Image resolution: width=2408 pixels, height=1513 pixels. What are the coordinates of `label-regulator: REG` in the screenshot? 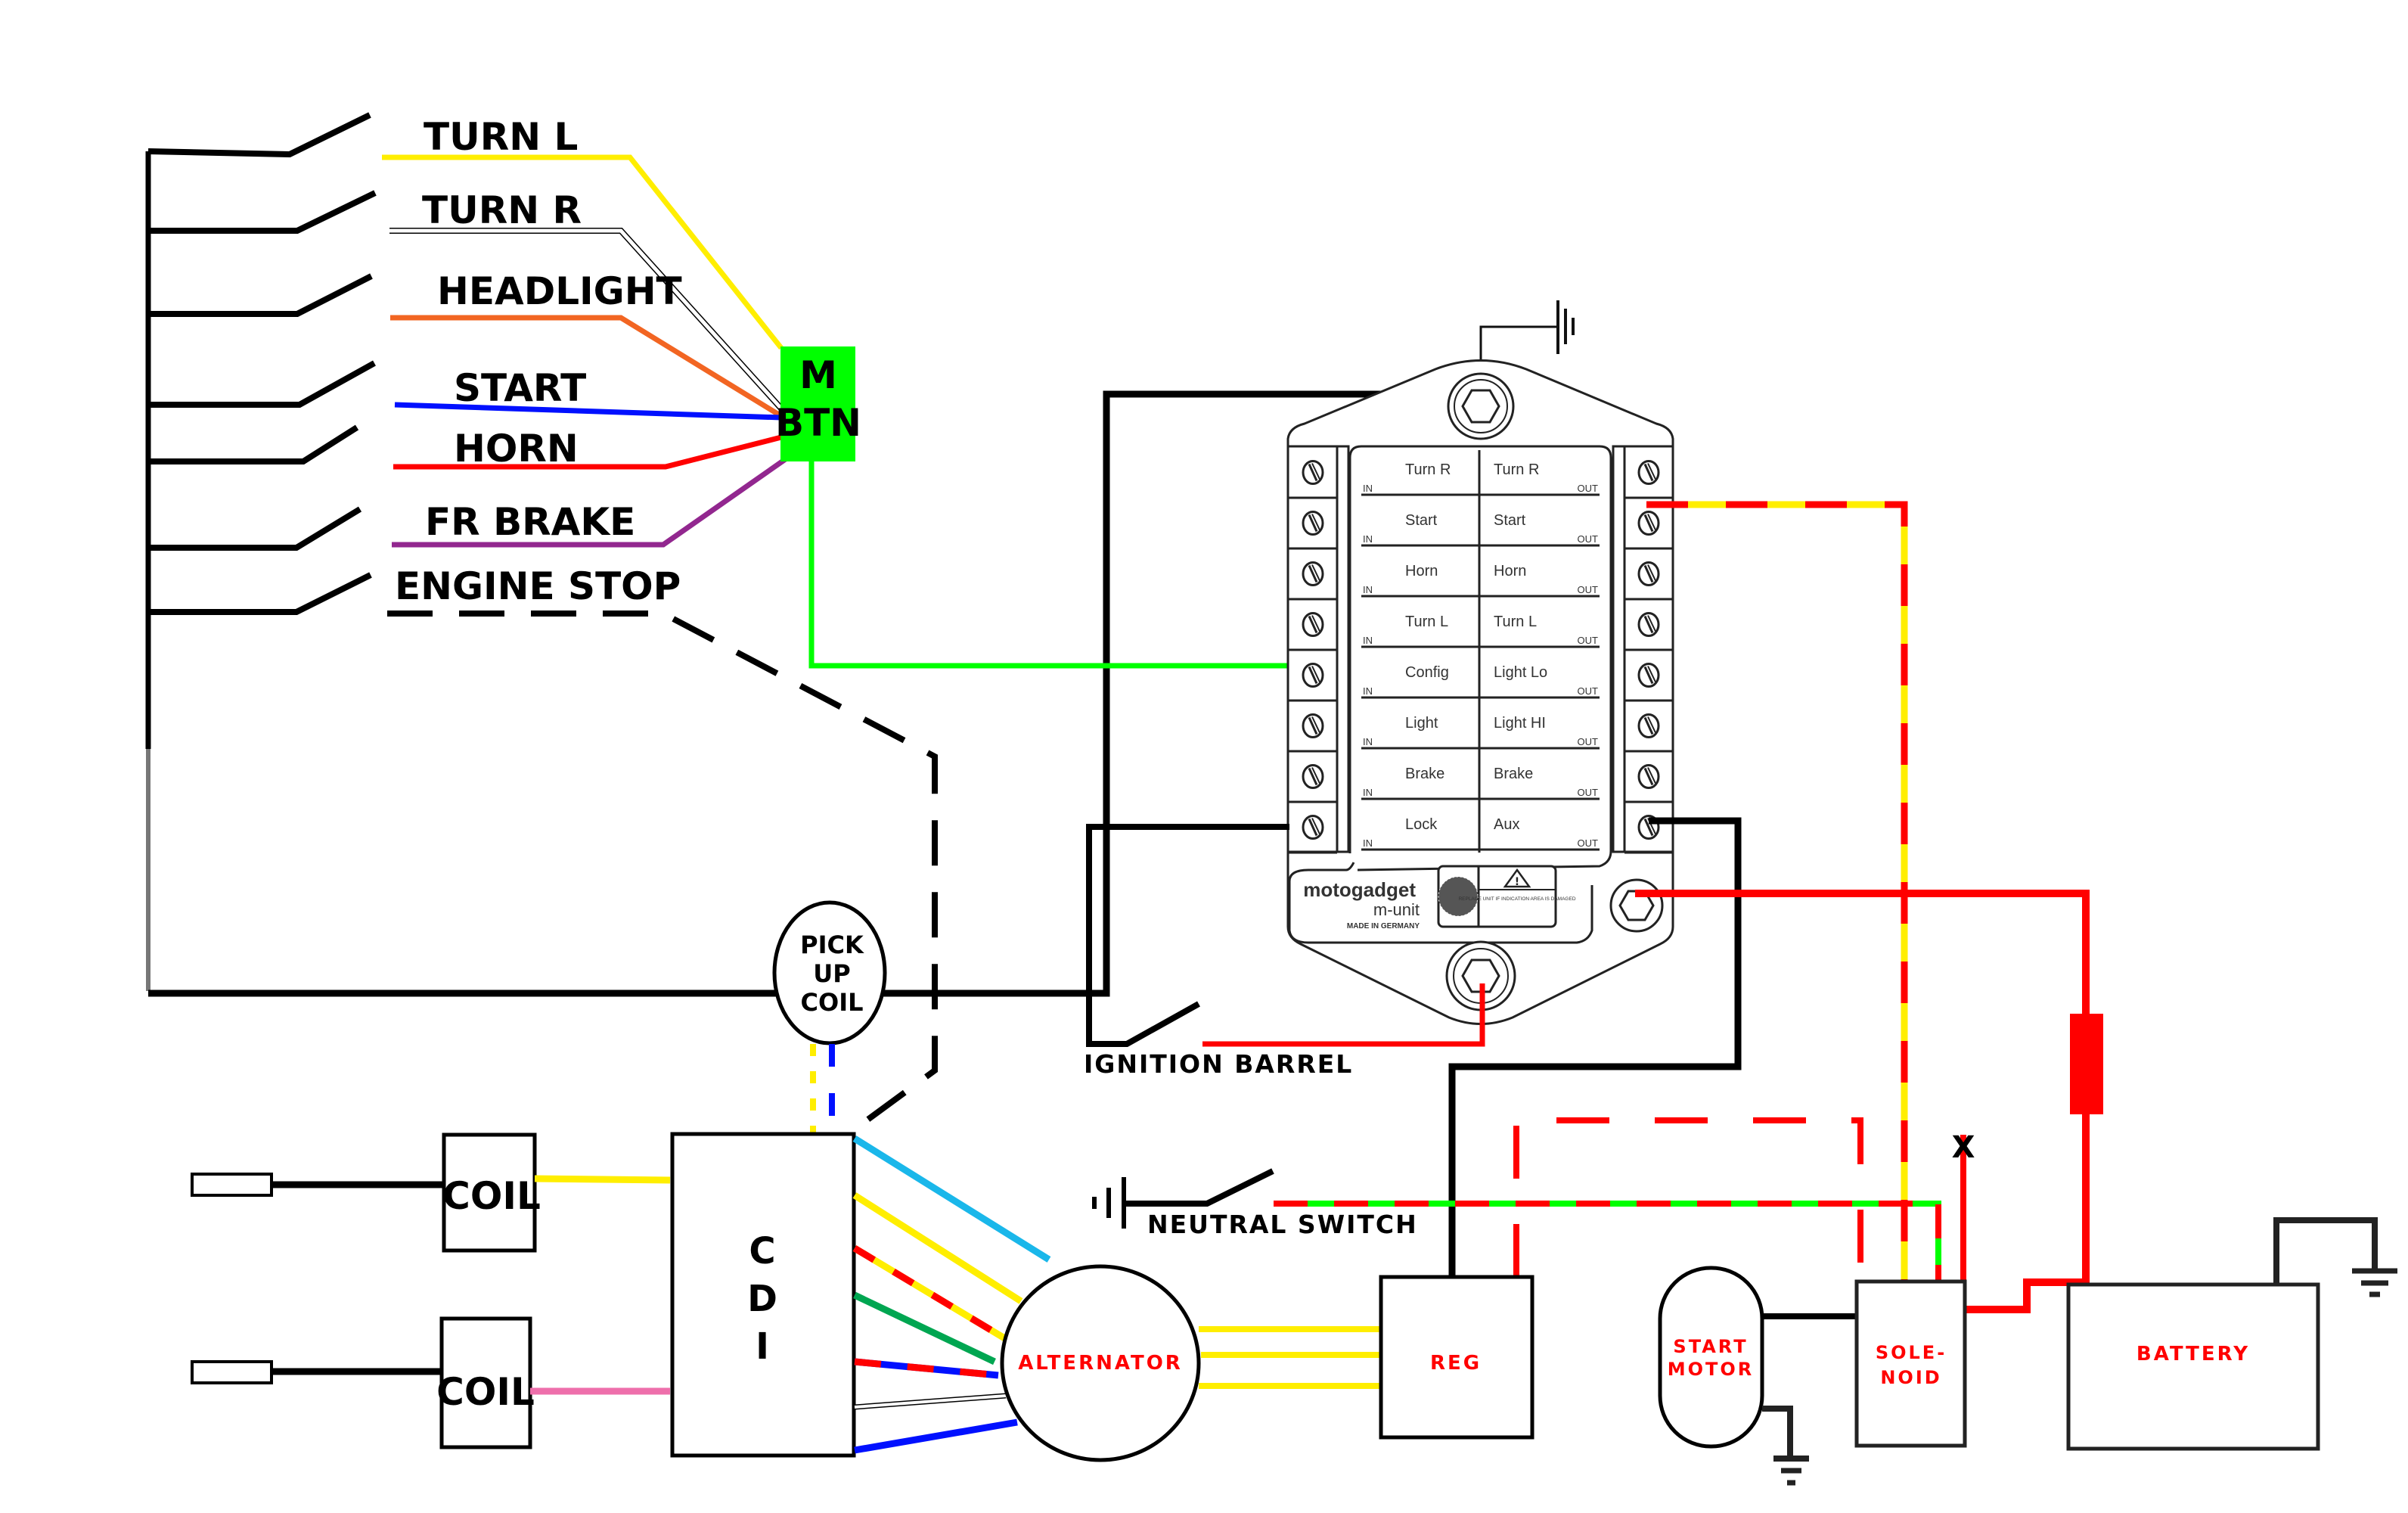 It's located at (1456, 1363).